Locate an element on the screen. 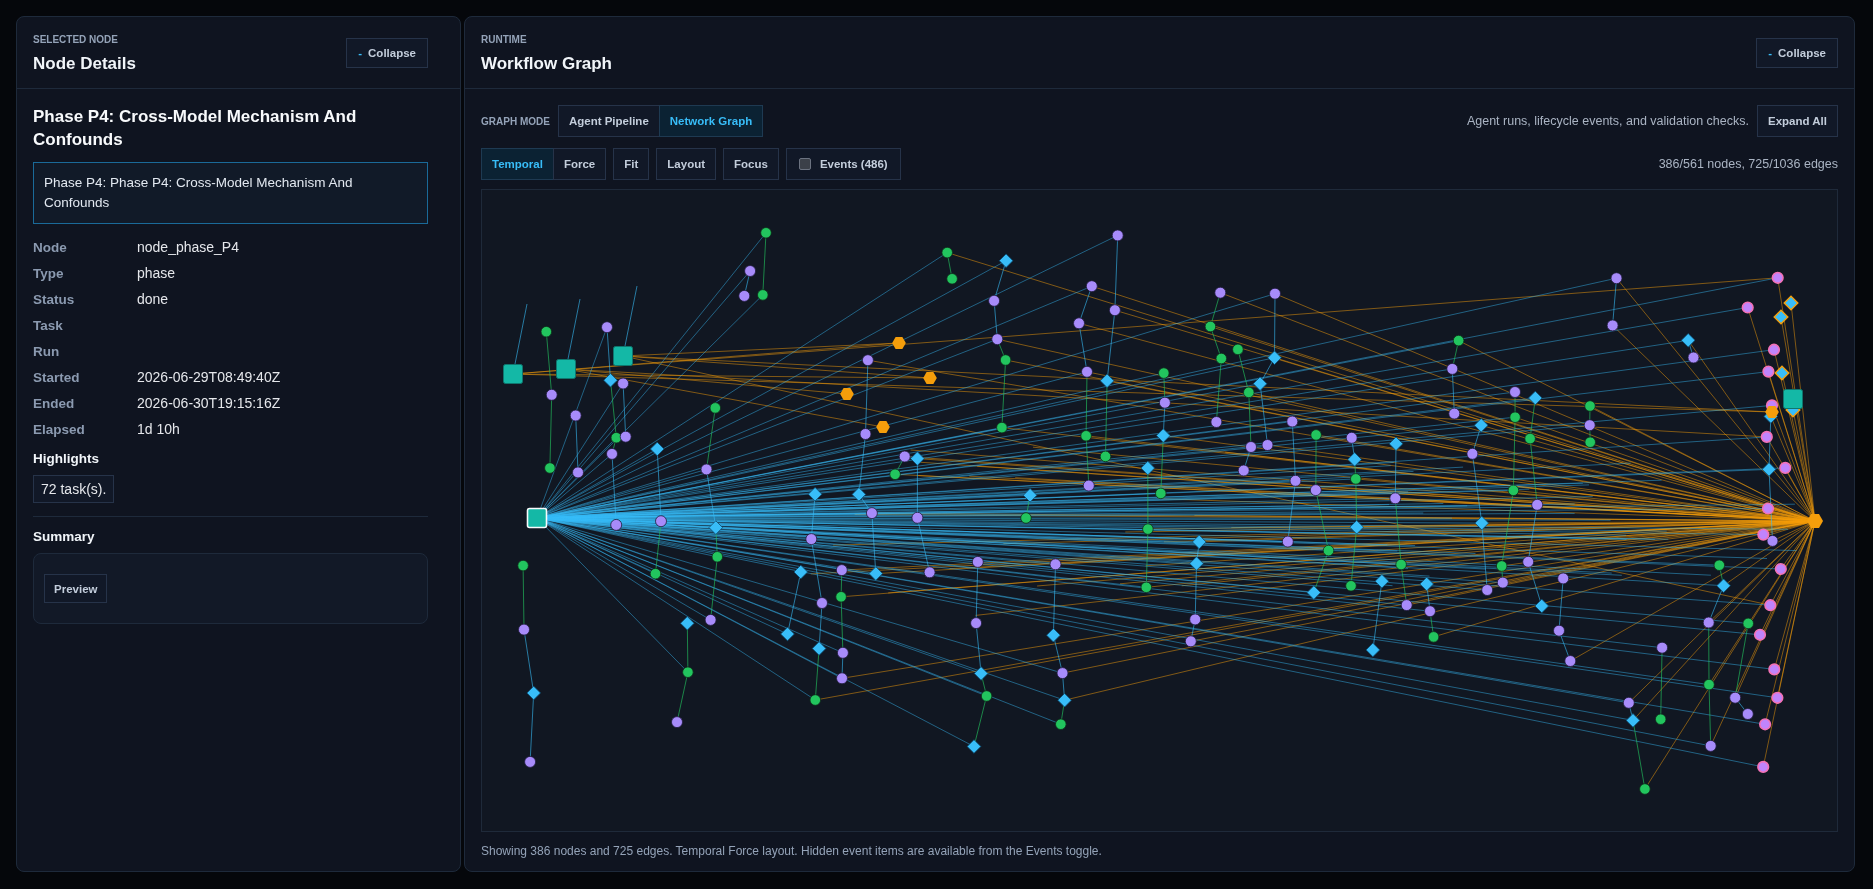 Image resolution: width=1873 pixels, height=889 pixels. field-value: 1d 10h is located at coordinates (158, 429).